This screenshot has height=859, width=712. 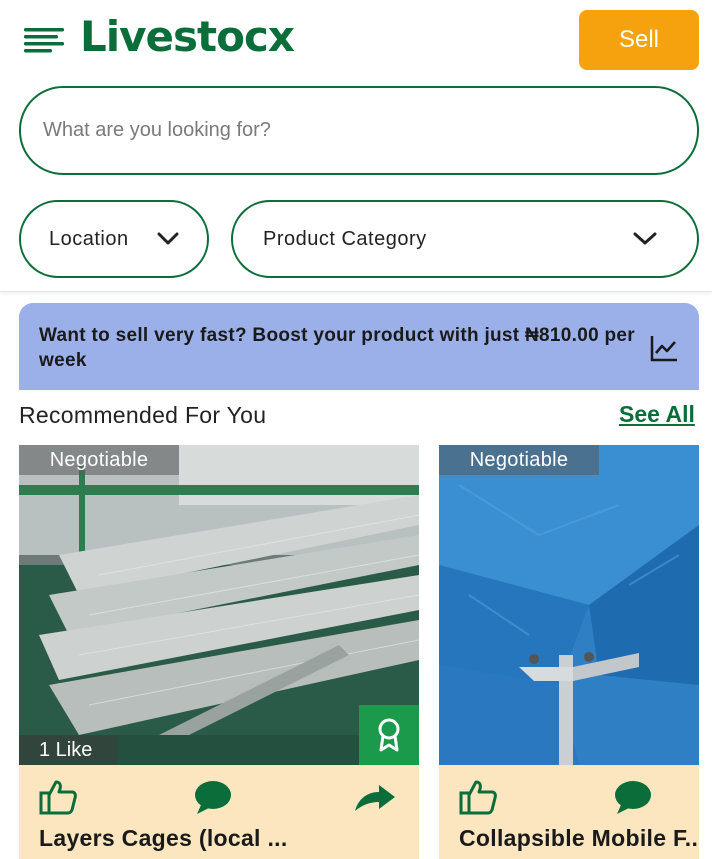 I want to click on tarpaulin-photo, so click(x=569, y=605).